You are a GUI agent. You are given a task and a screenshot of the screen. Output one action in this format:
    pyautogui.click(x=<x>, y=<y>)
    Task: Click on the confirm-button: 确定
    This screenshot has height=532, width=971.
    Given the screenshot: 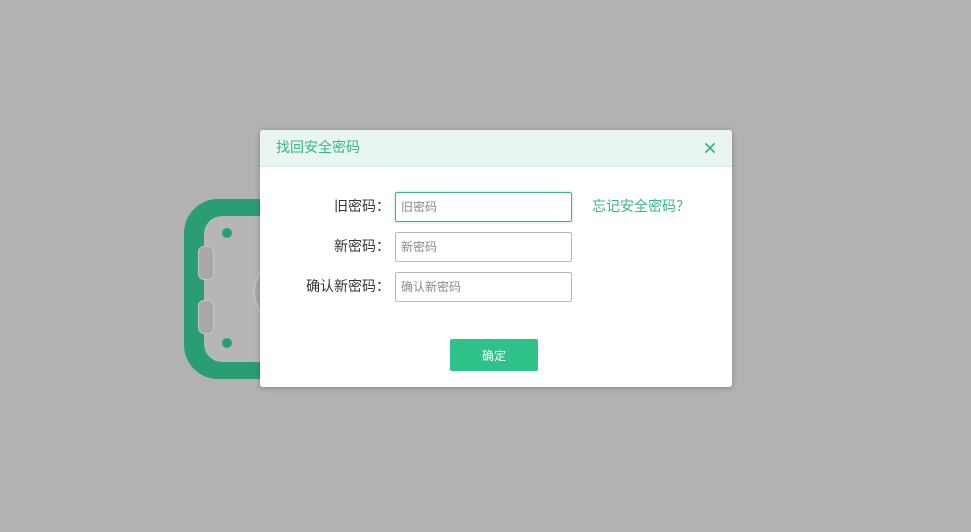 What is the action you would take?
    pyautogui.click(x=494, y=355)
    